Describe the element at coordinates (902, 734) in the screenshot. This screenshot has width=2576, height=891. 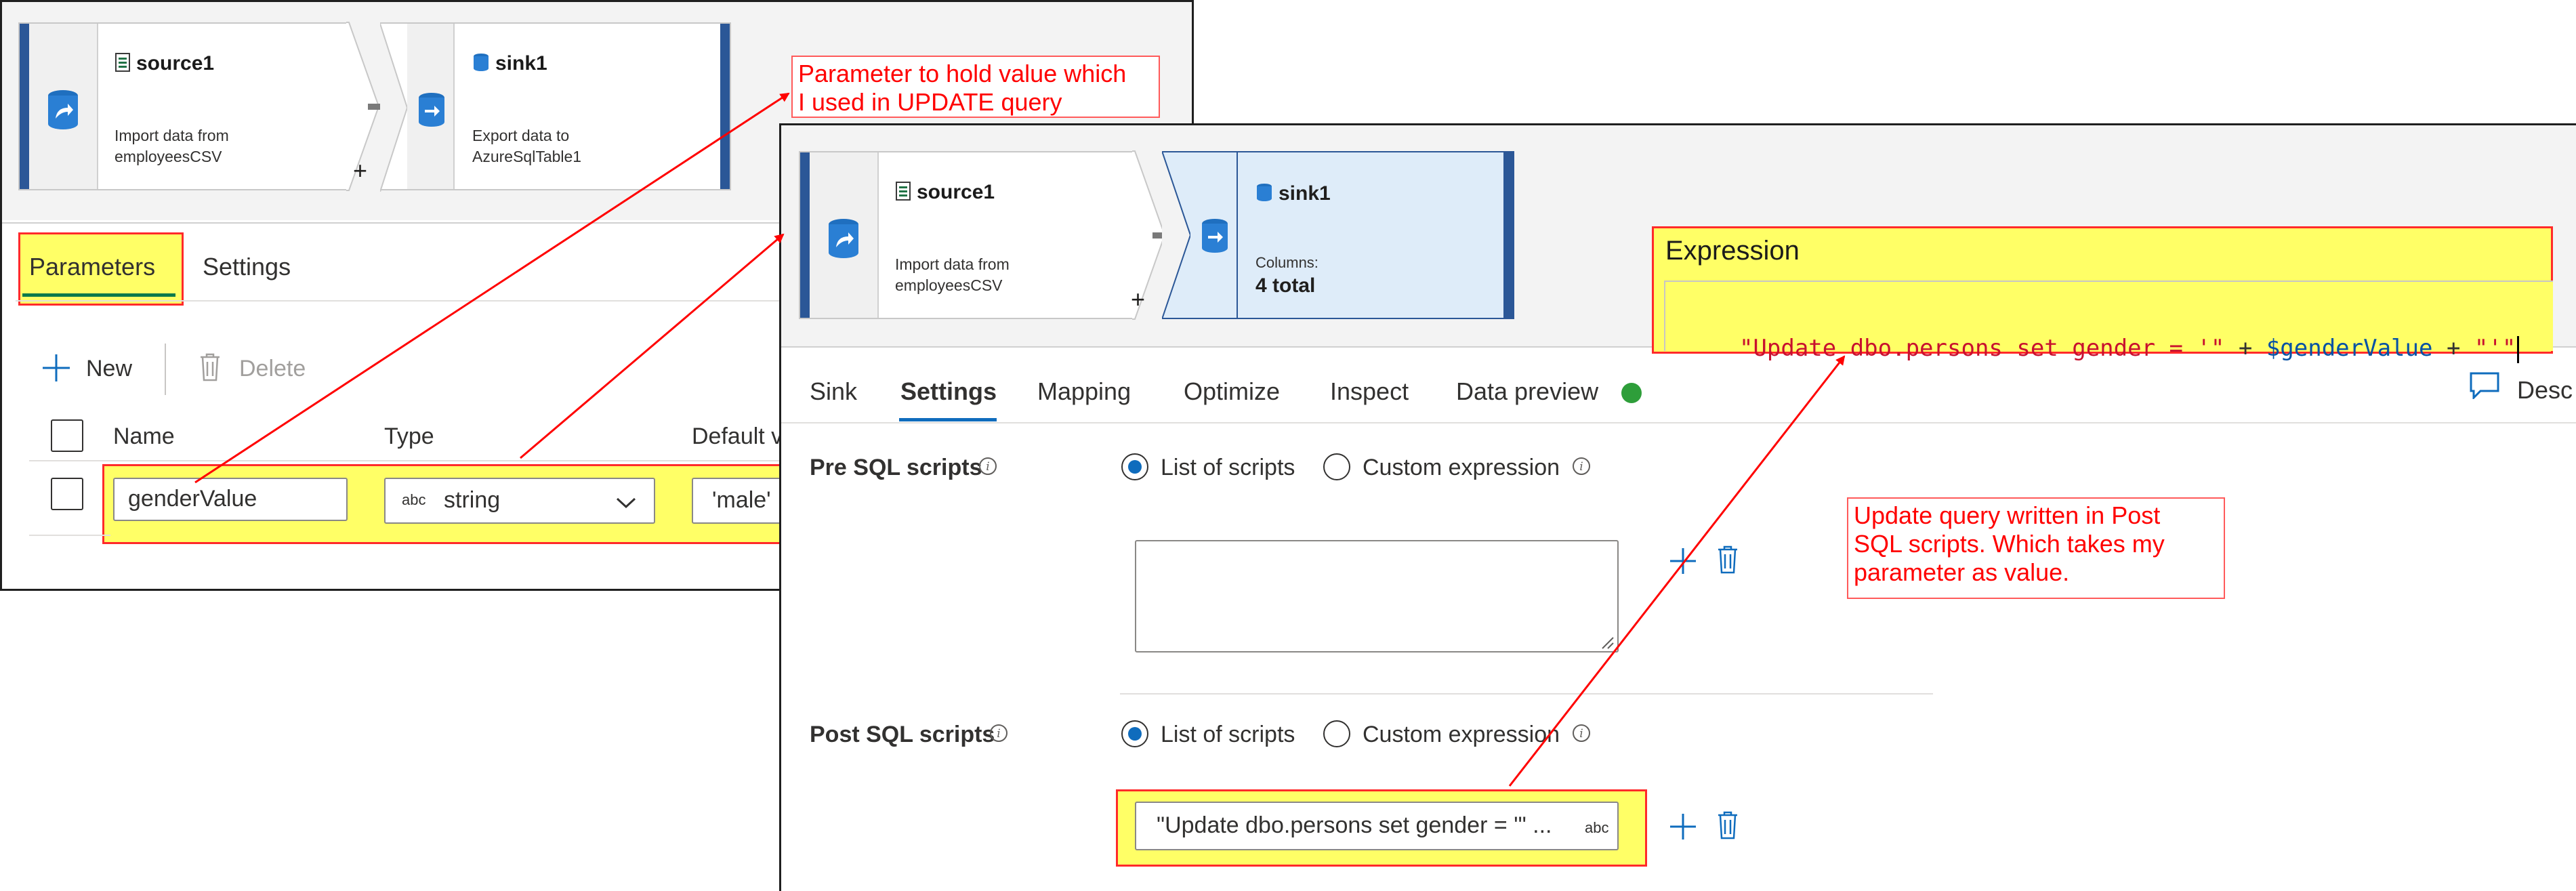
I see `post-sql-label: Post SQL scripts` at that location.